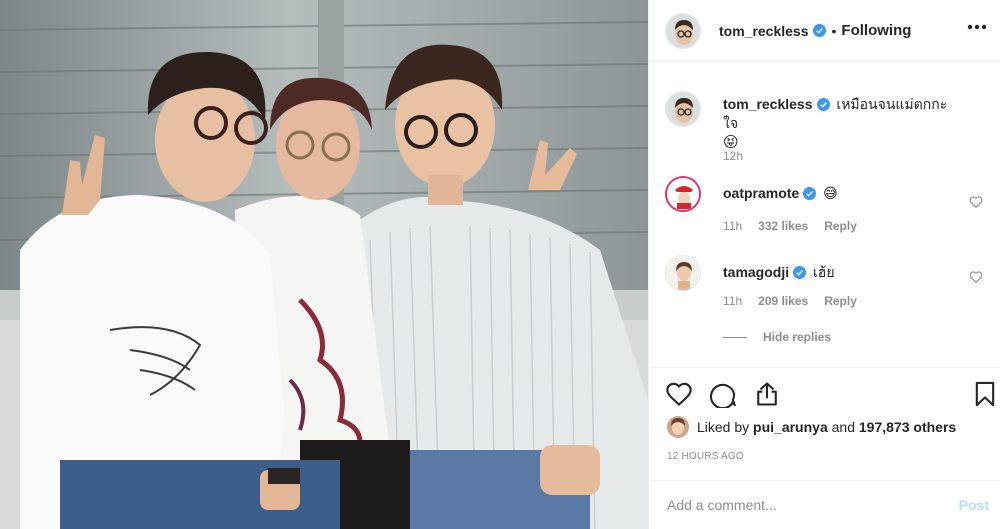 The height and width of the screenshot is (529, 1000). I want to click on hide-replies-label: Hide replies, so click(797, 337).